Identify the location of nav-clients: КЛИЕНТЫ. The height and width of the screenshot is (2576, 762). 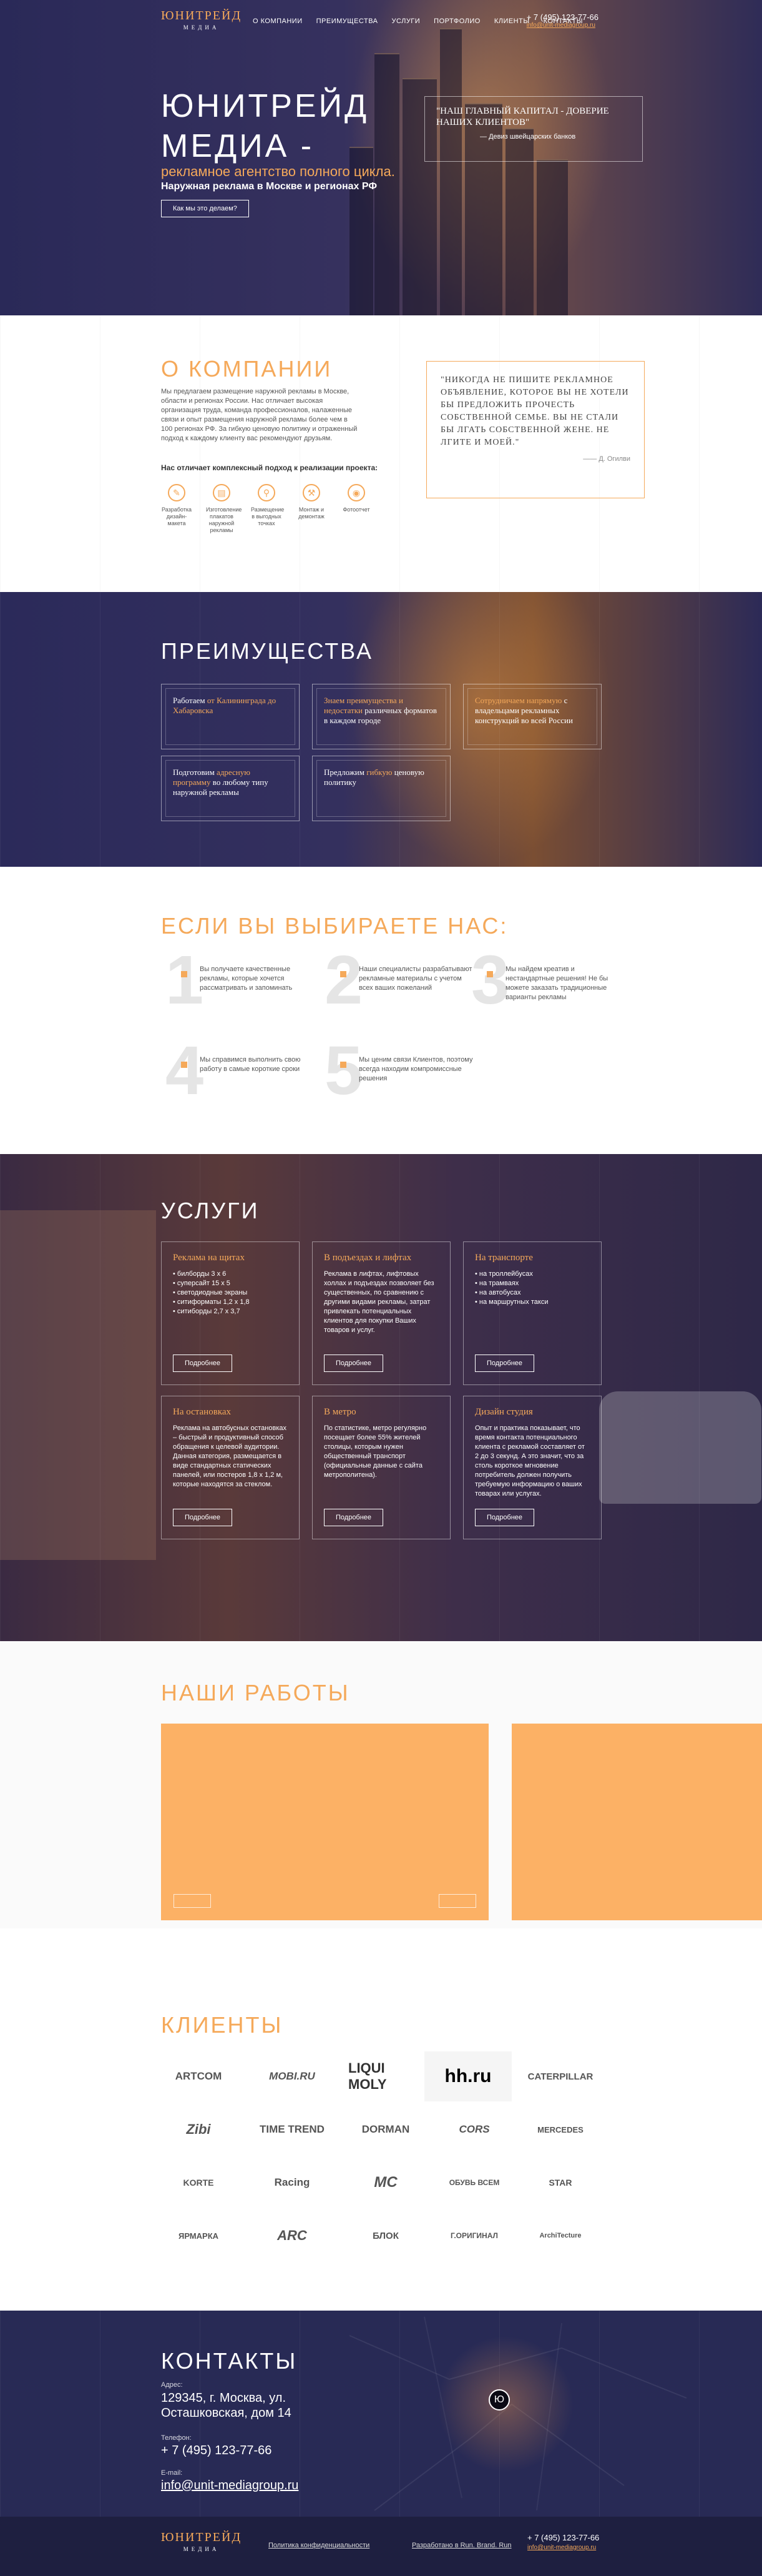
(512, 21).